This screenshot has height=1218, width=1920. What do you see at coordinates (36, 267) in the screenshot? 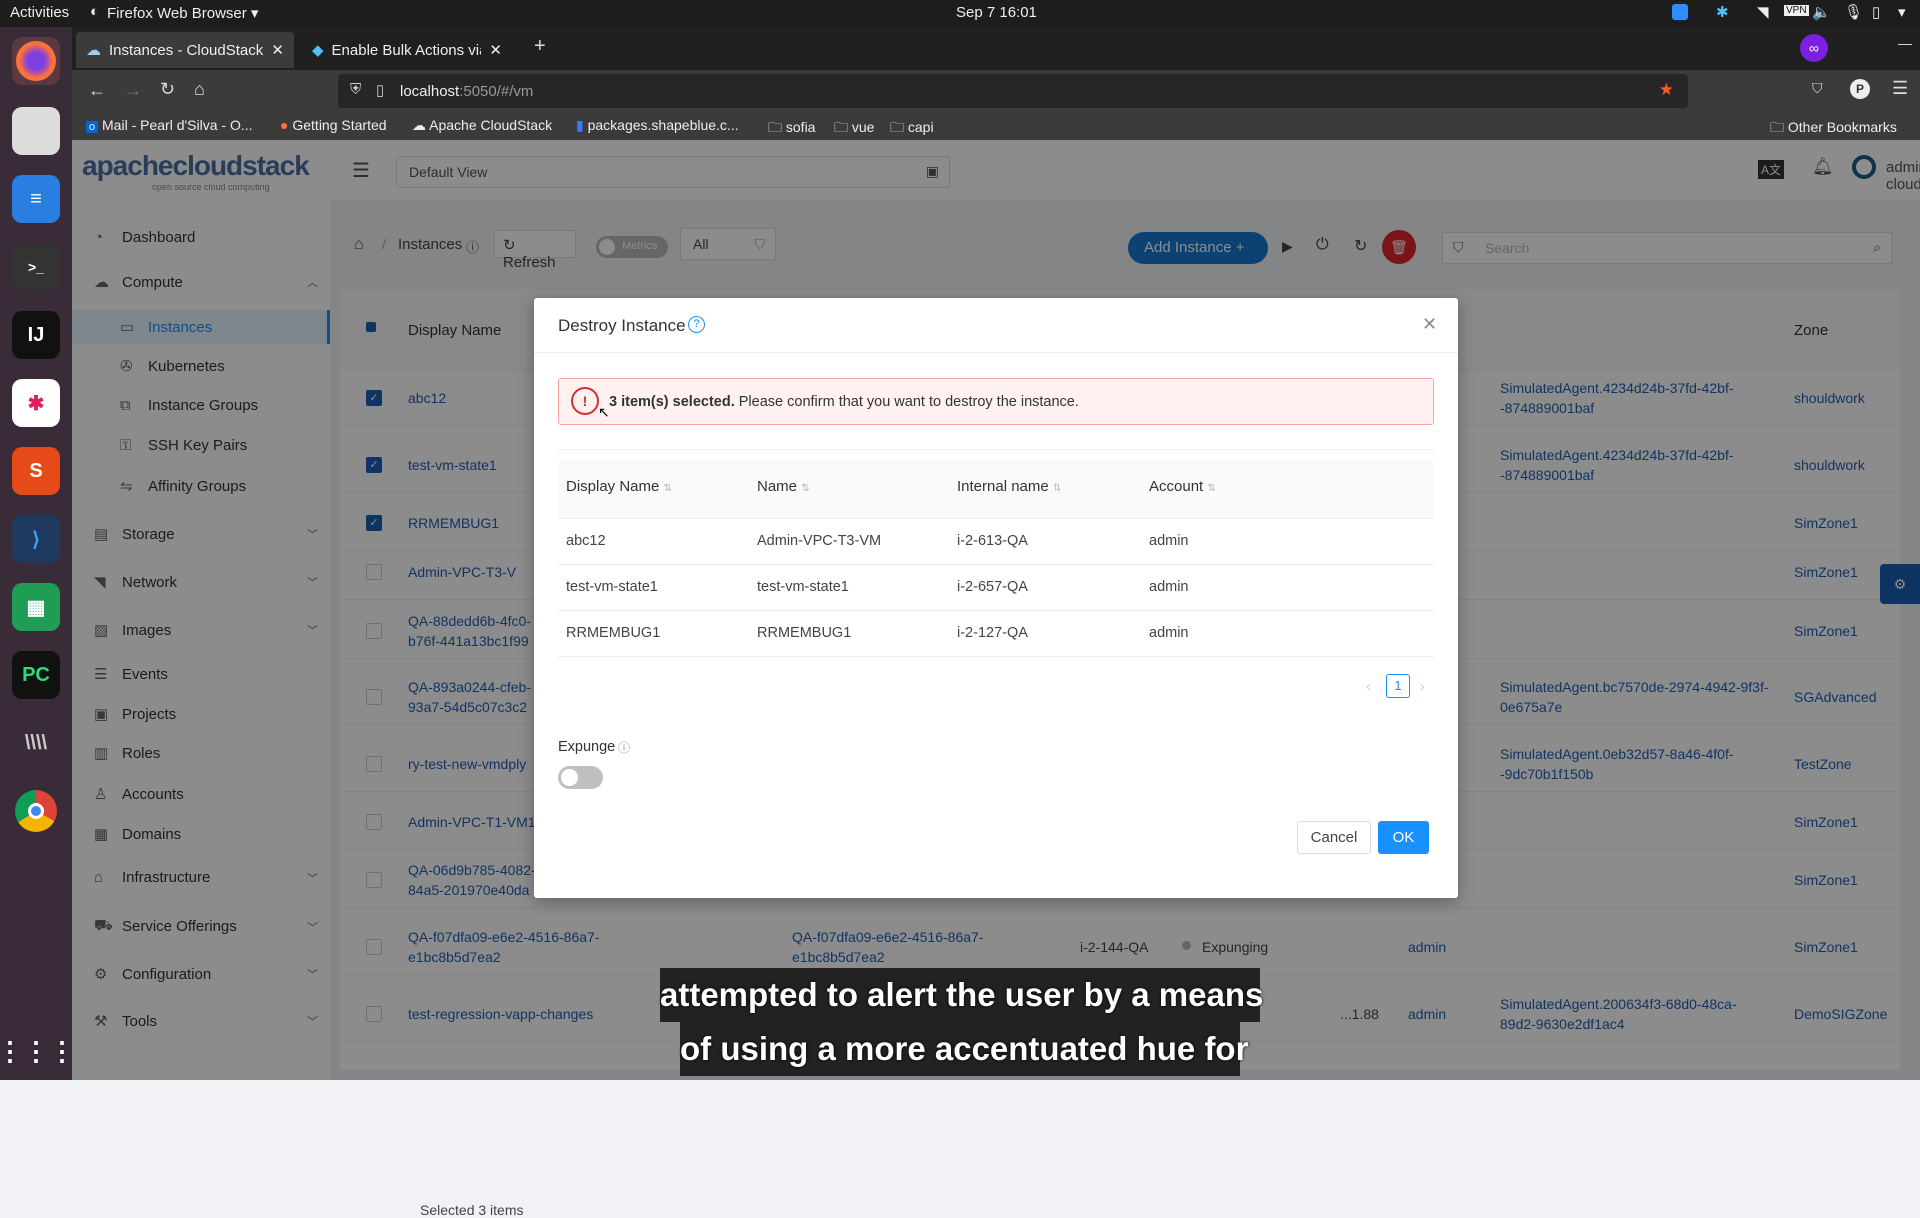
I see `terminal-icon: >_` at bounding box center [36, 267].